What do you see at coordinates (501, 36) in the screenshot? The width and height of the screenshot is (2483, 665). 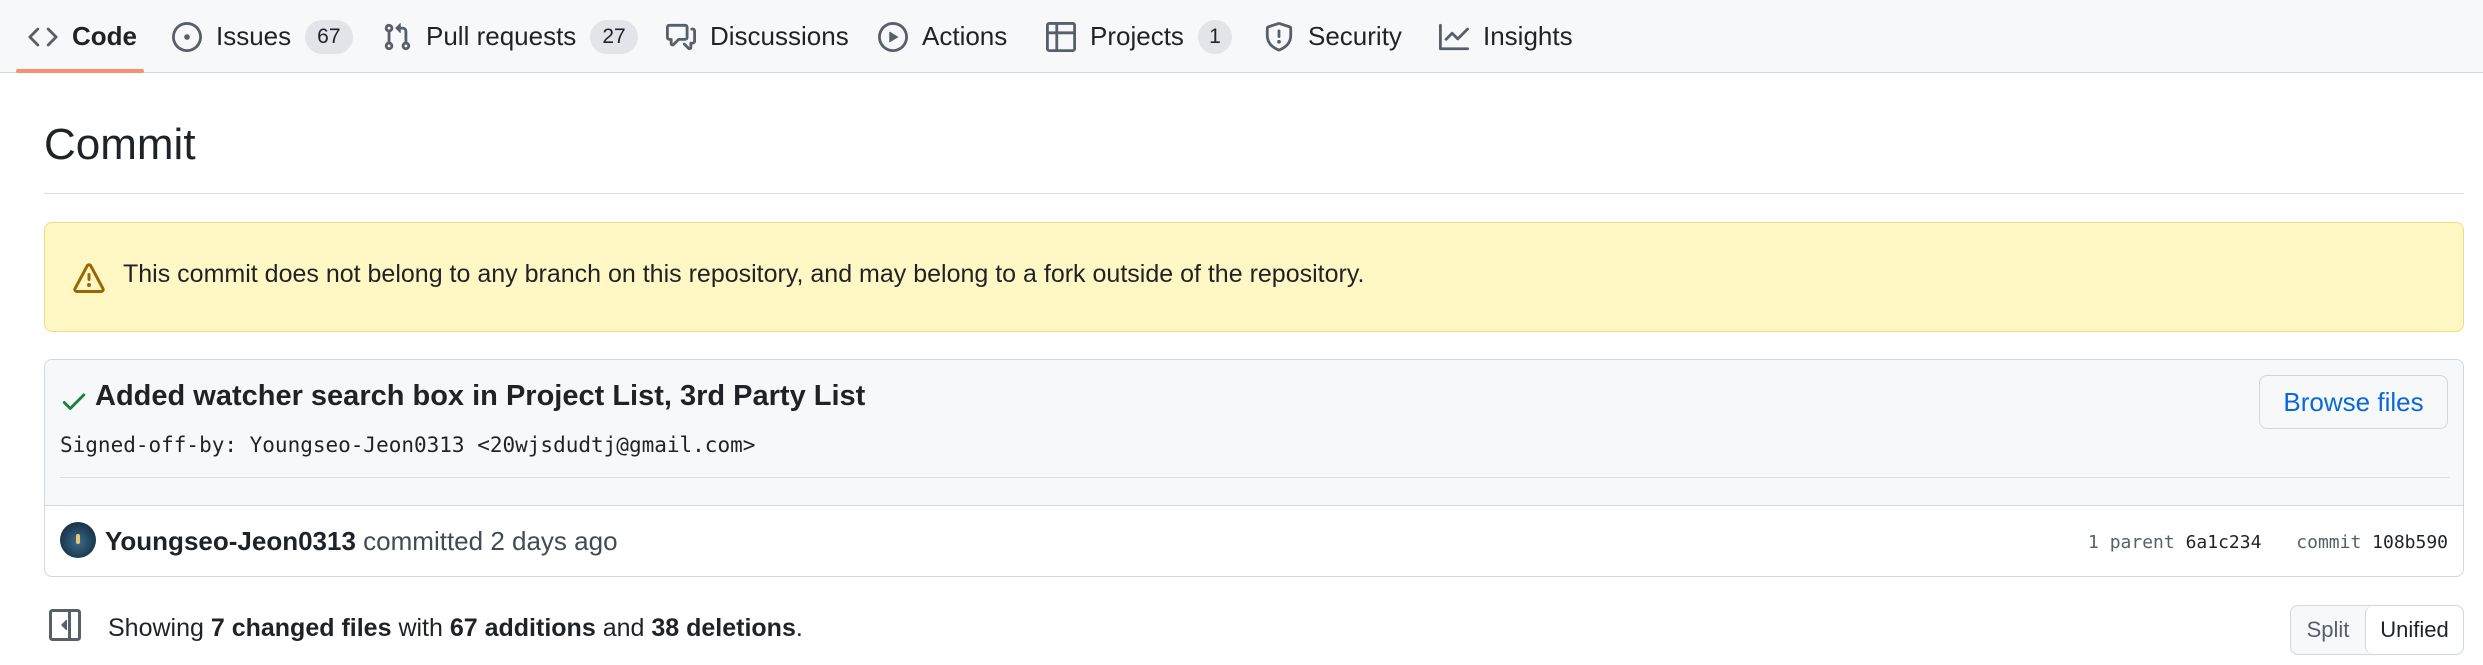 I see `tab-pull-requests-label: Pull requests` at bounding box center [501, 36].